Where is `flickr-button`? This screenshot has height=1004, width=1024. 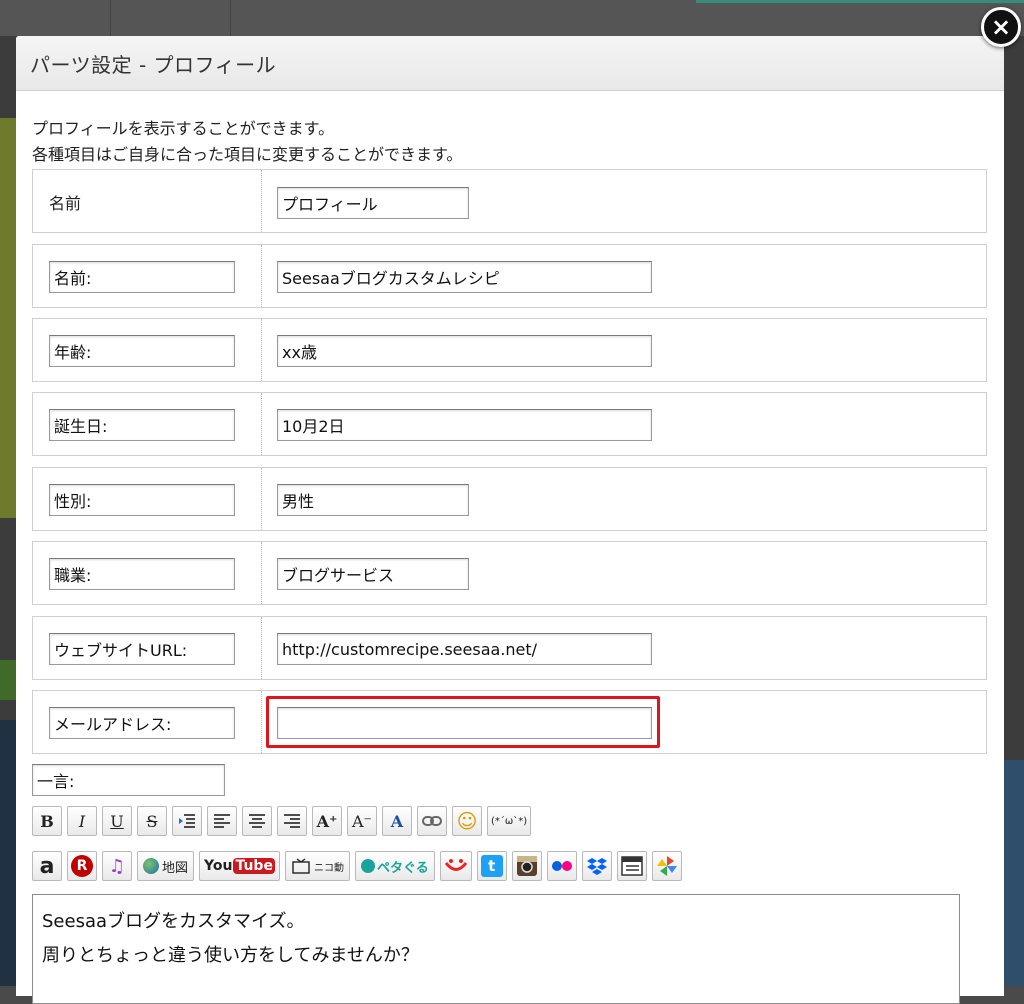 flickr-button is located at coordinates (561, 866).